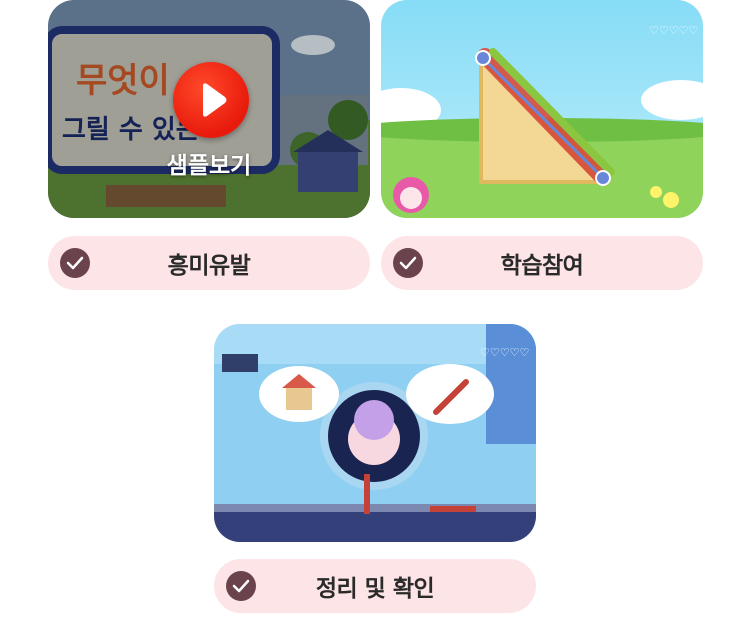 This screenshot has height=643, width=750. Describe the element at coordinates (215, 100) in the screenshot. I see `play-icon` at that location.